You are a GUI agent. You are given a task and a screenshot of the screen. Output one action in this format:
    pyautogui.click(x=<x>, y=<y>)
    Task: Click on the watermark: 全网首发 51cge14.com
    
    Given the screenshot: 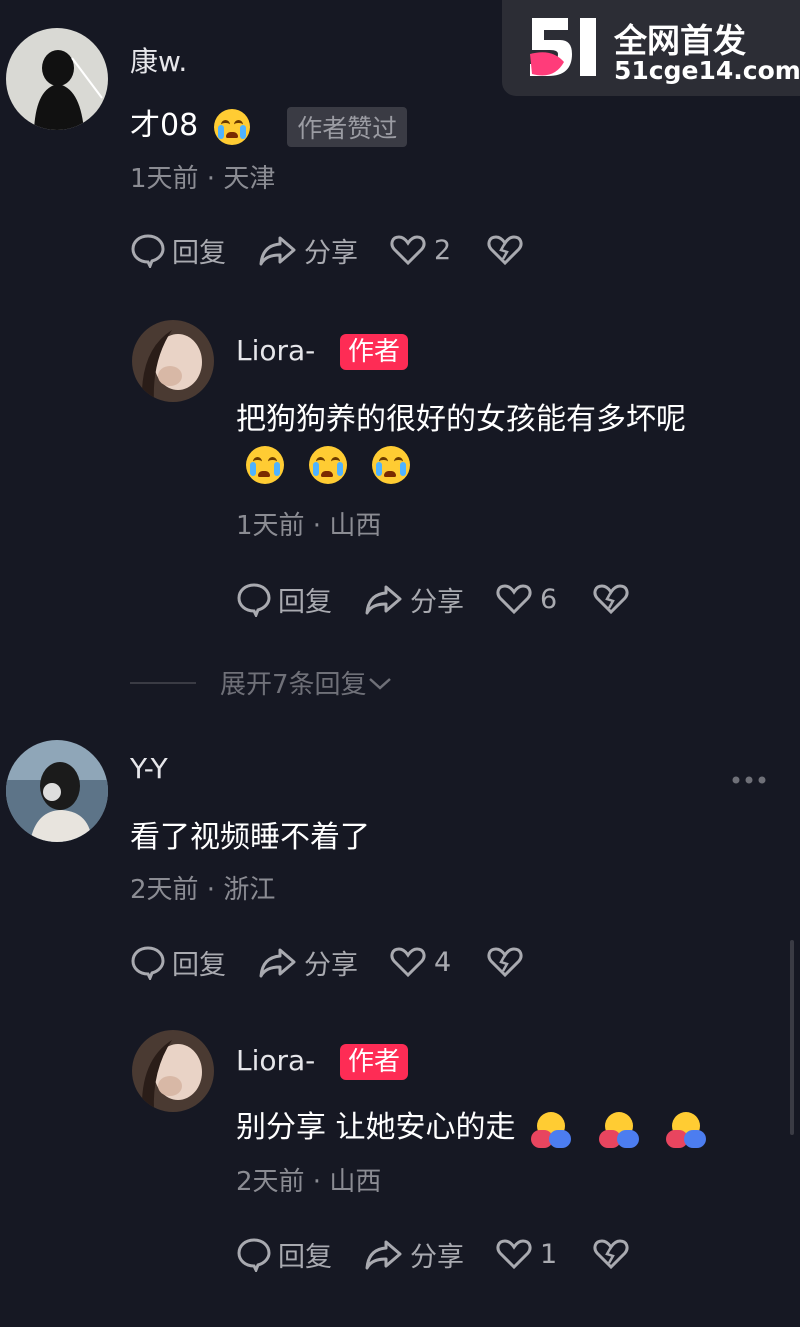 What is the action you would take?
    pyautogui.click(x=651, y=48)
    